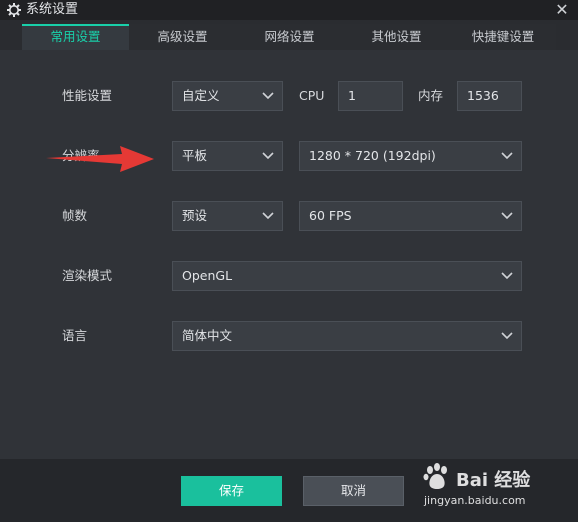 The width and height of the screenshot is (578, 522). What do you see at coordinates (370, 96) in the screenshot?
I see `cpu-input: 1` at bounding box center [370, 96].